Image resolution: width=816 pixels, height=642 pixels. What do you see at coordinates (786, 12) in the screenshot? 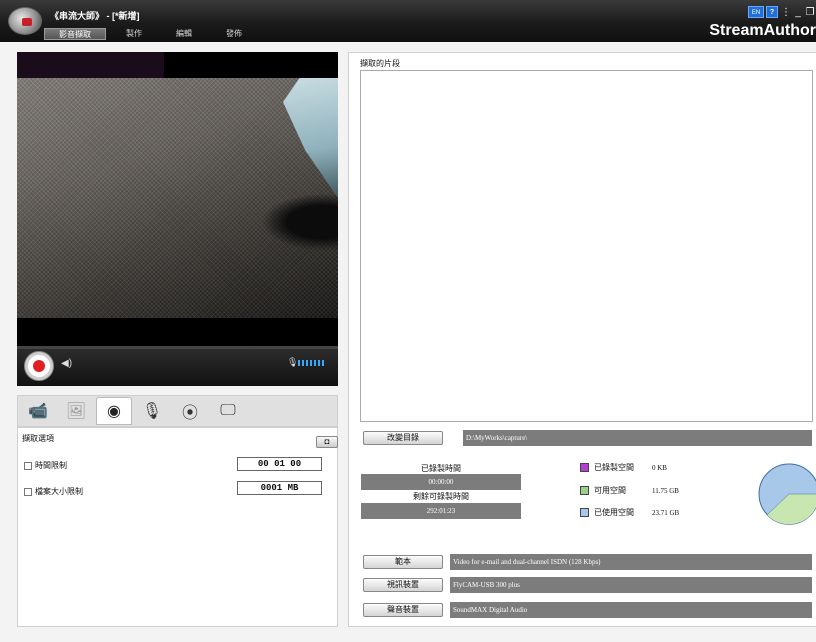
I see `menu-dots-icon: ⋮` at bounding box center [786, 12].